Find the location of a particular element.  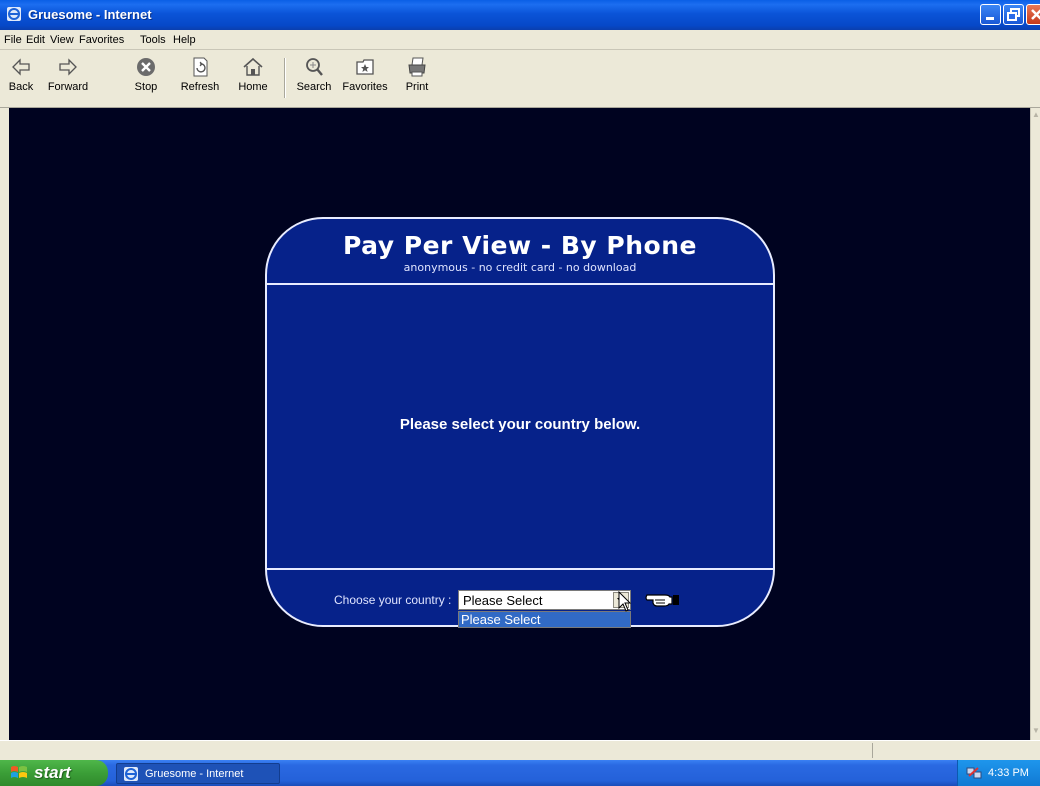

menu-favorites: Favorites is located at coordinates (101, 40).